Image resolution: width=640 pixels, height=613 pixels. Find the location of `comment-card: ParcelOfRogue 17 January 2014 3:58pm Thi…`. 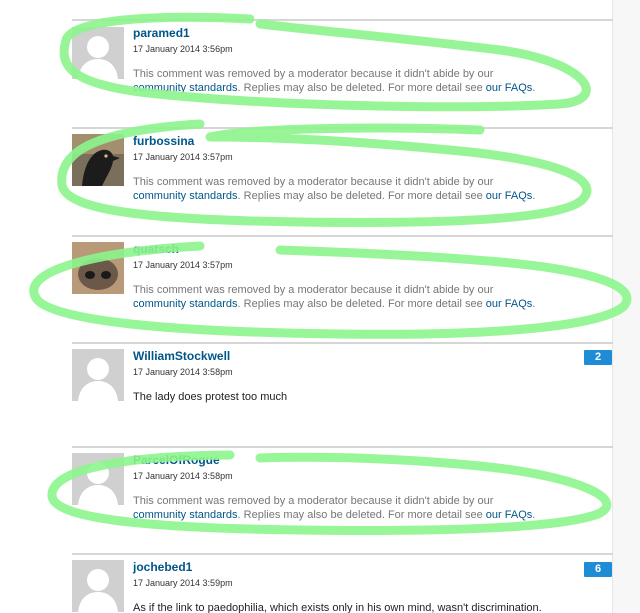

comment-card: ParcelOfRogue 17 January 2014 3:58pm Thi… is located at coordinates (342, 496).